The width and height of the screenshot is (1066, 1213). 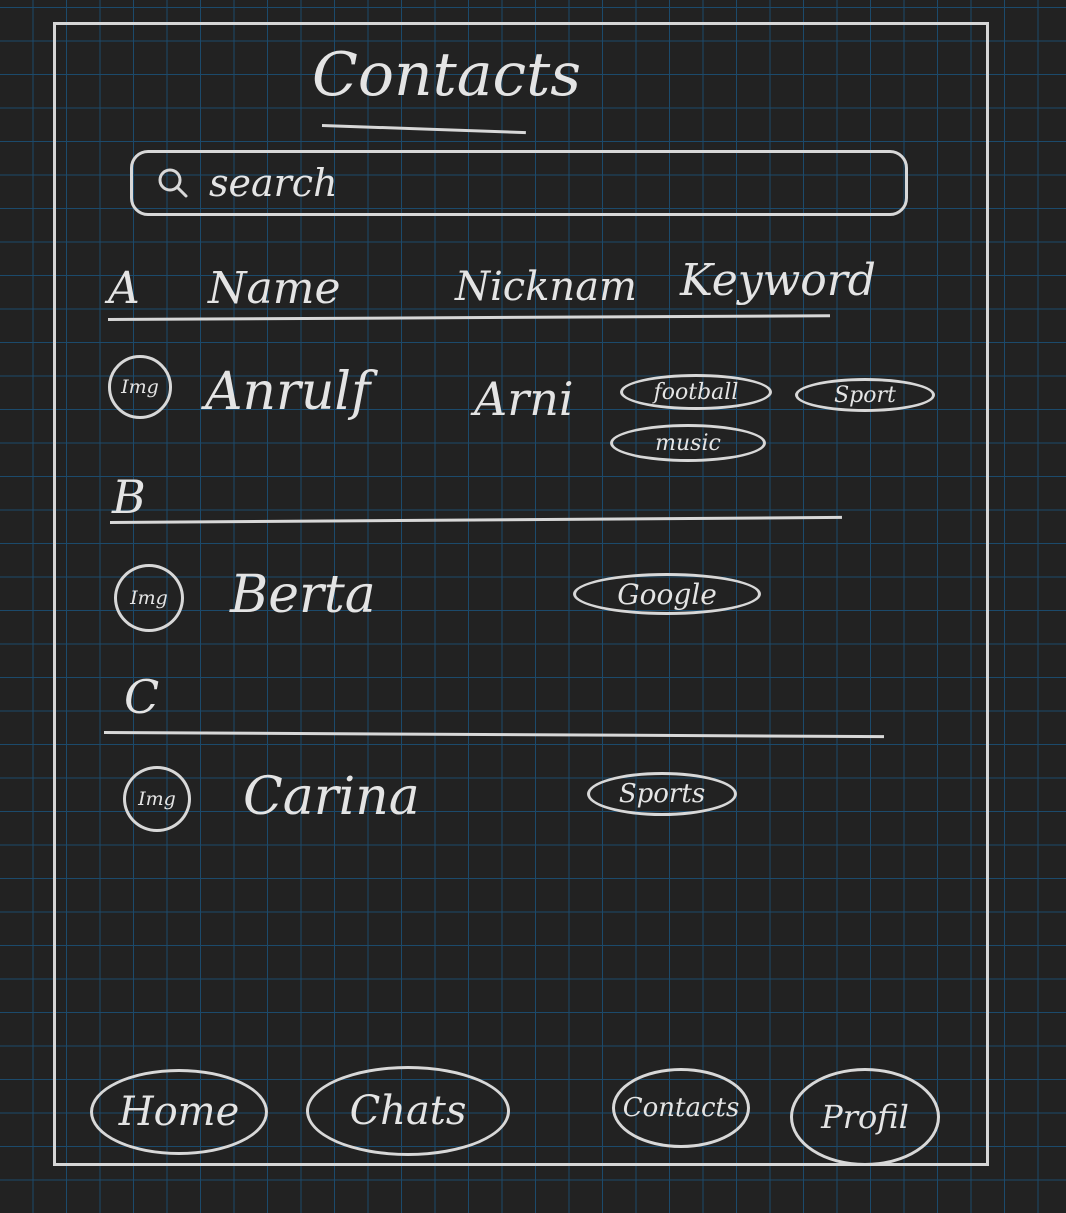 I want to click on keyword-tag: music, so click(x=688, y=443).